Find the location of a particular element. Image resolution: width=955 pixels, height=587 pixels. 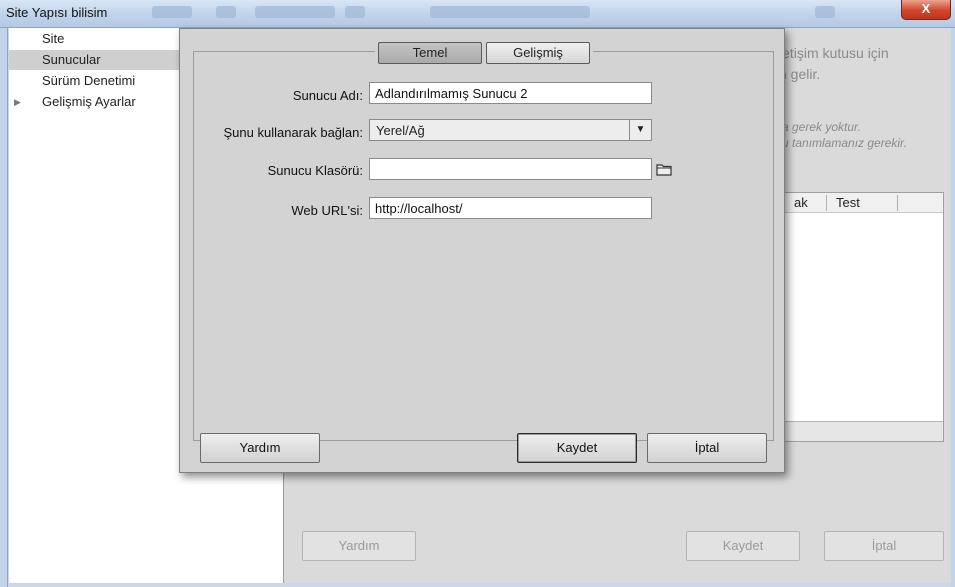

connect-using-select: Yerel/Ağ ▼ is located at coordinates (510, 130).